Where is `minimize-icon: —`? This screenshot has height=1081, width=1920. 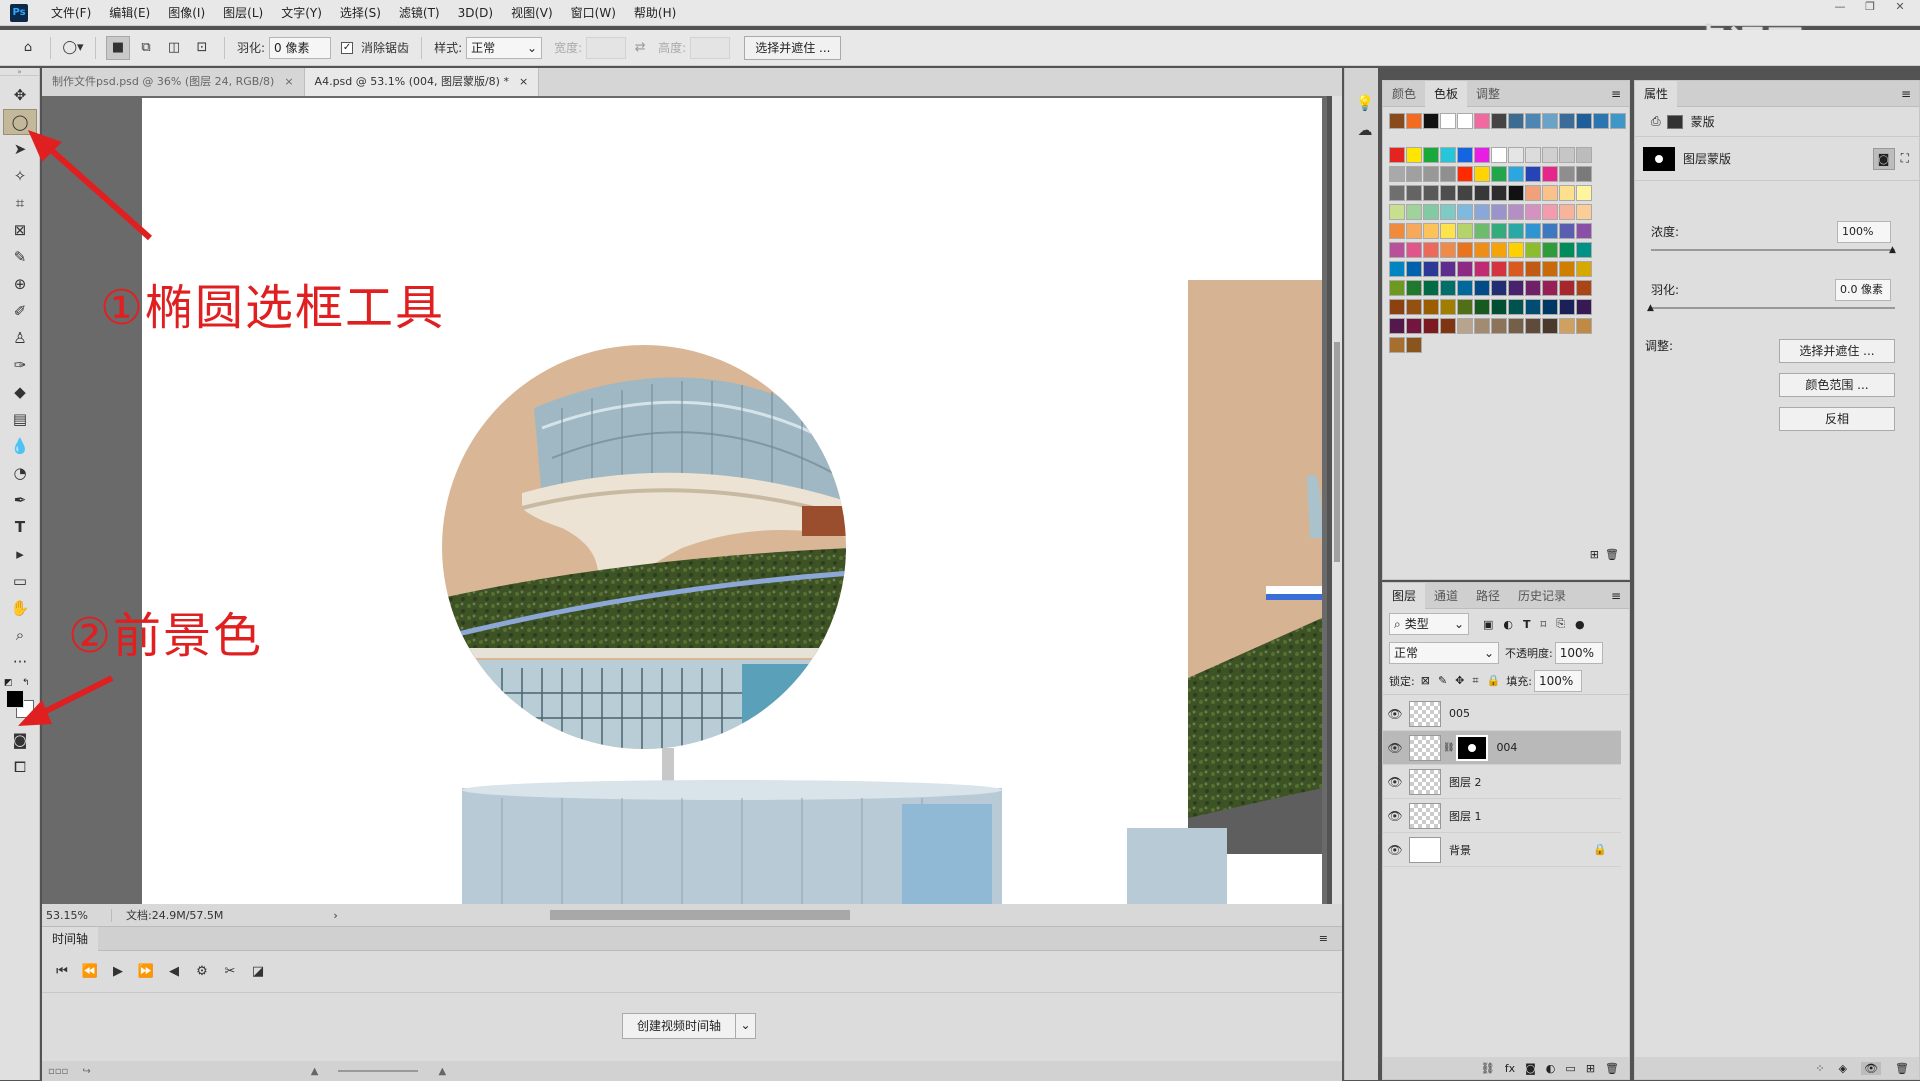 minimize-icon: — is located at coordinates (1840, 7).